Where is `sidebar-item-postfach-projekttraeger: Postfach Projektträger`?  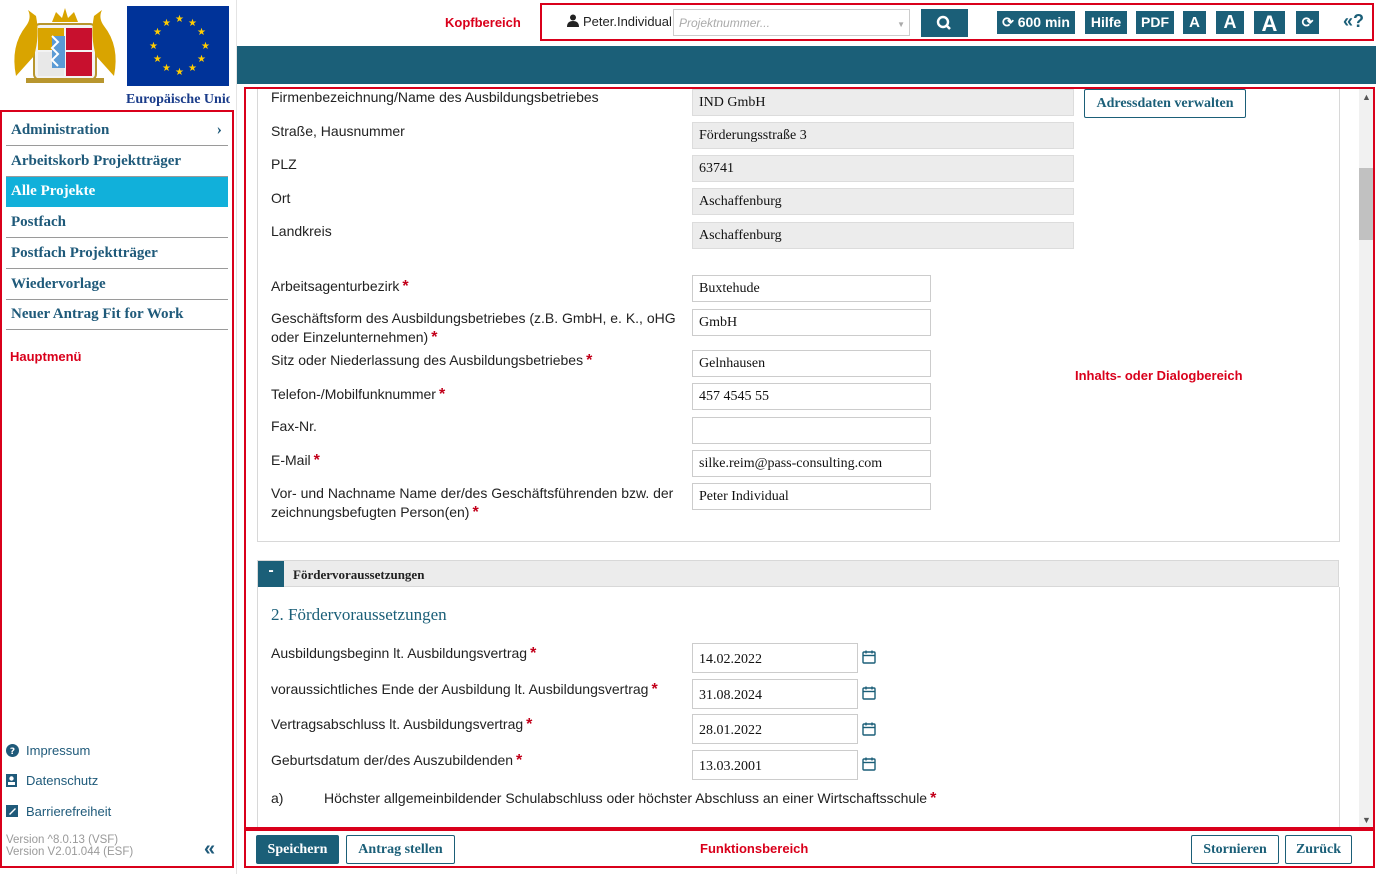 sidebar-item-postfach-projekttraeger: Postfach Projektträger is located at coordinates (117, 254).